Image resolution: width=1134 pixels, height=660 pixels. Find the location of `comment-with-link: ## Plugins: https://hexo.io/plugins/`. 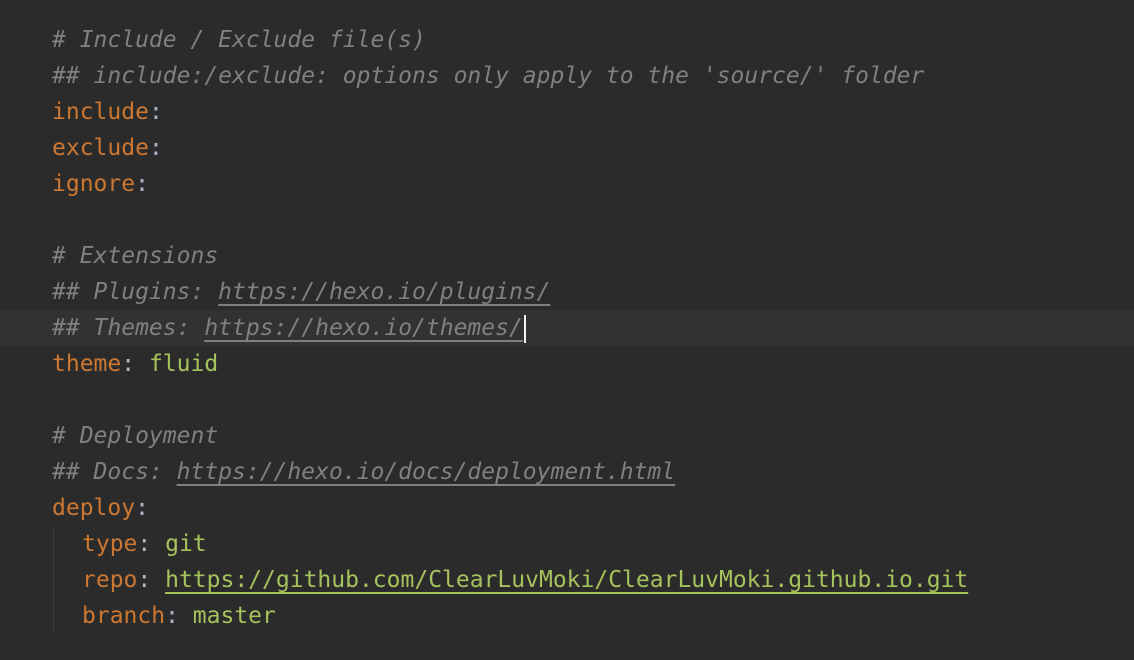

comment-with-link: ## Plugins: https://hexo.io/plugins/ is located at coordinates (301, 292).